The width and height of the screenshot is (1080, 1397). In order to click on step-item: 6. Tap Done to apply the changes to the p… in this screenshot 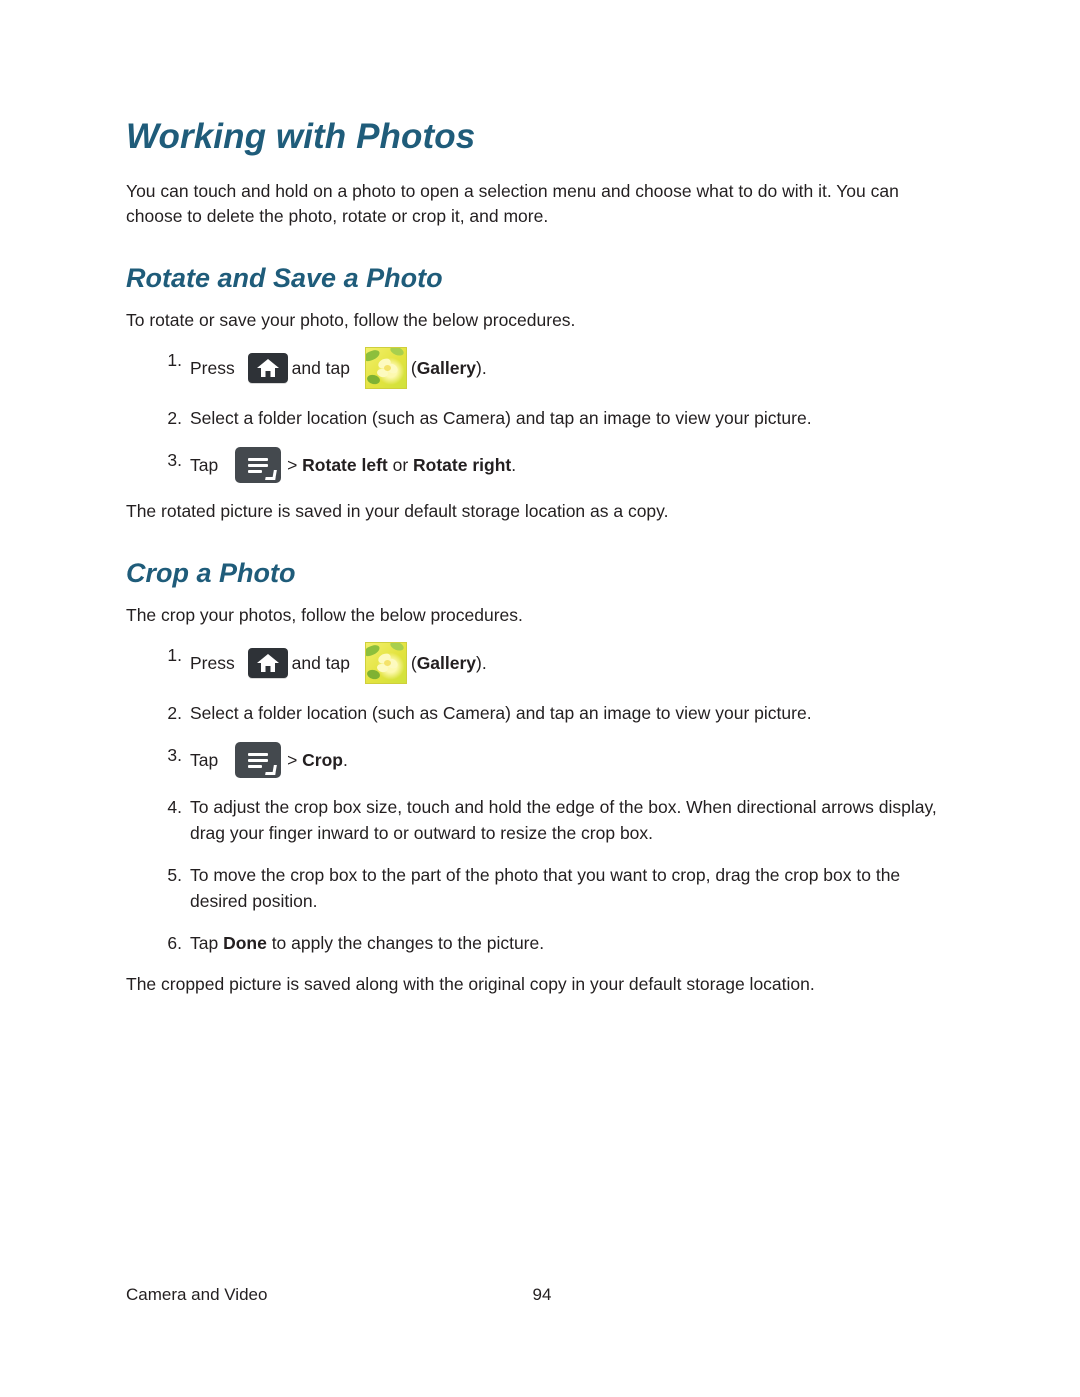, I will do `click(542, 943)`.